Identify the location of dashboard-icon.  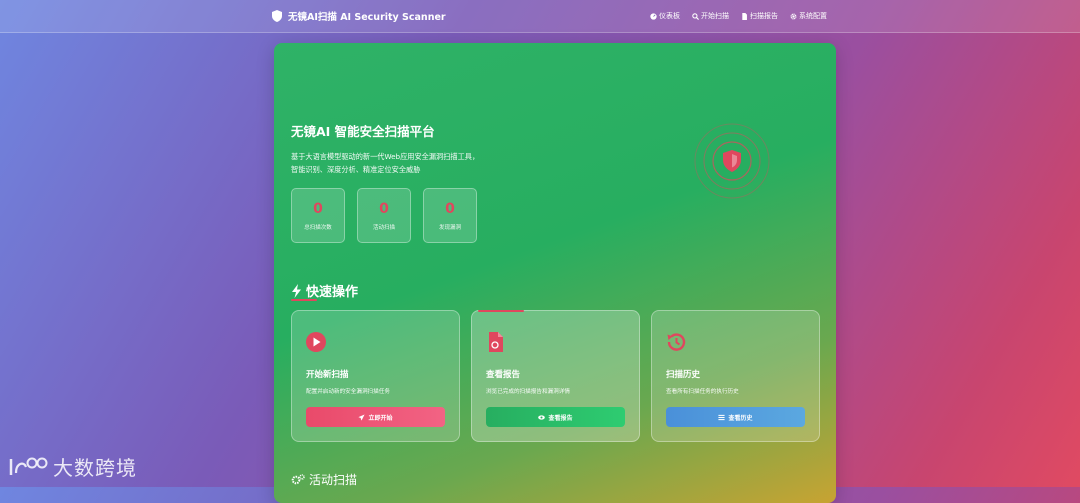
(653, 16).